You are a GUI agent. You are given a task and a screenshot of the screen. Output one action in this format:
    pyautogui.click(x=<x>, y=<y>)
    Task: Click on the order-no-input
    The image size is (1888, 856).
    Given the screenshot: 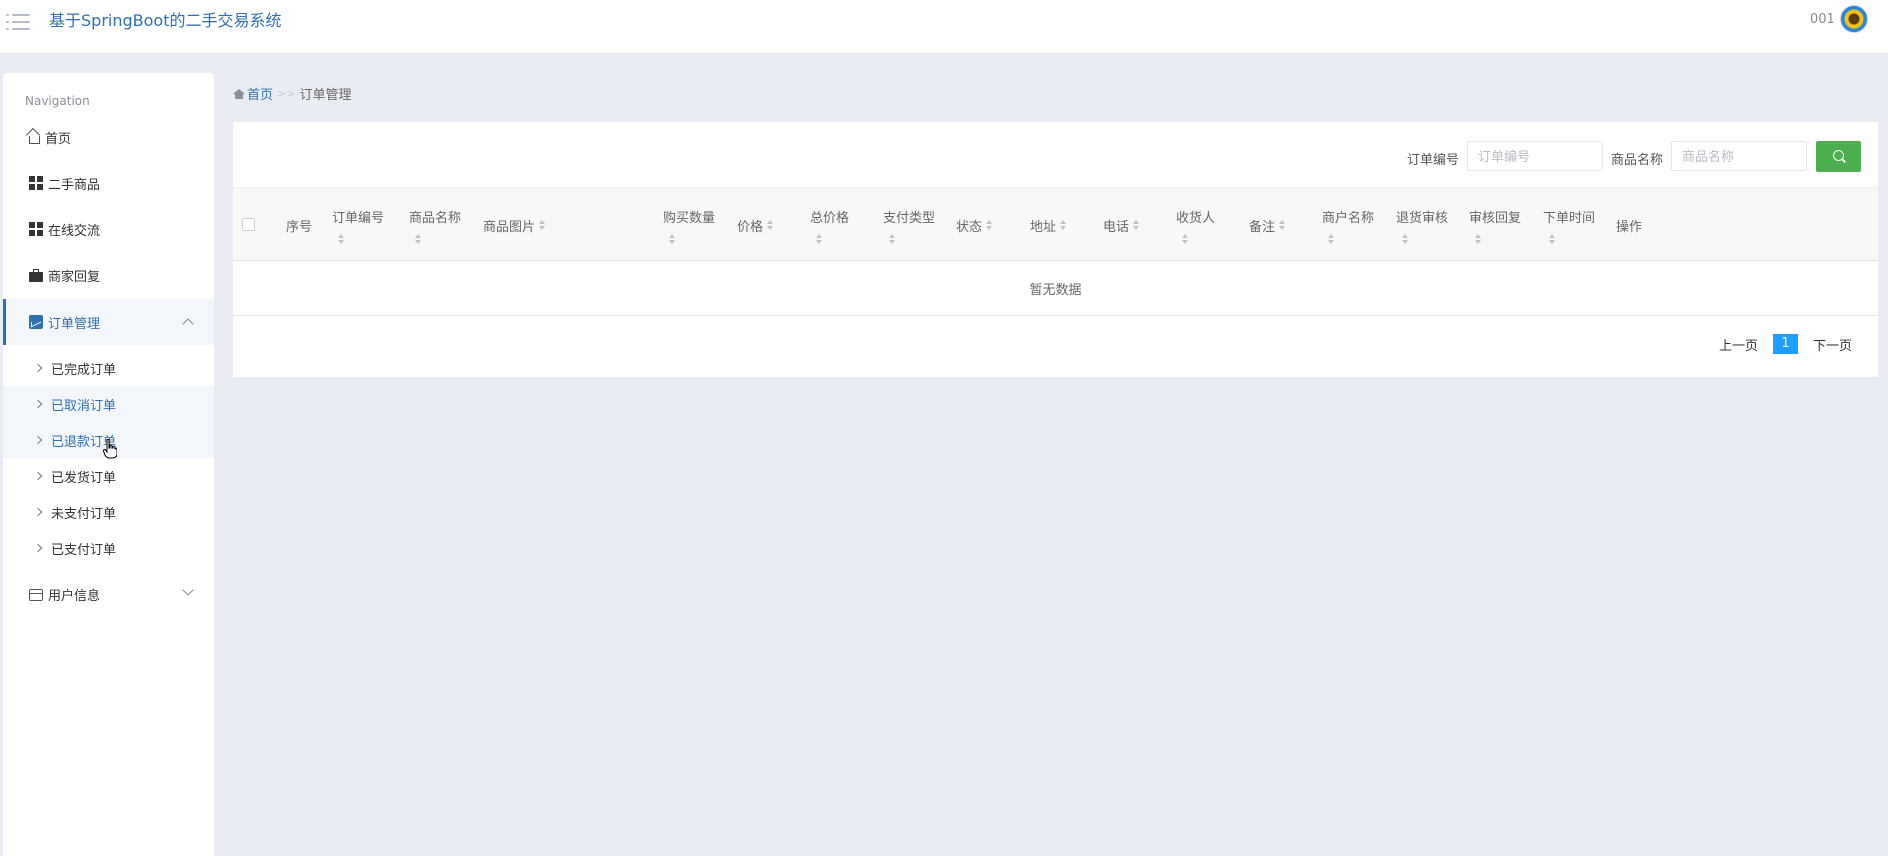 What is the action you would take?
    pyautogui.click(x=1535, y=156)
    